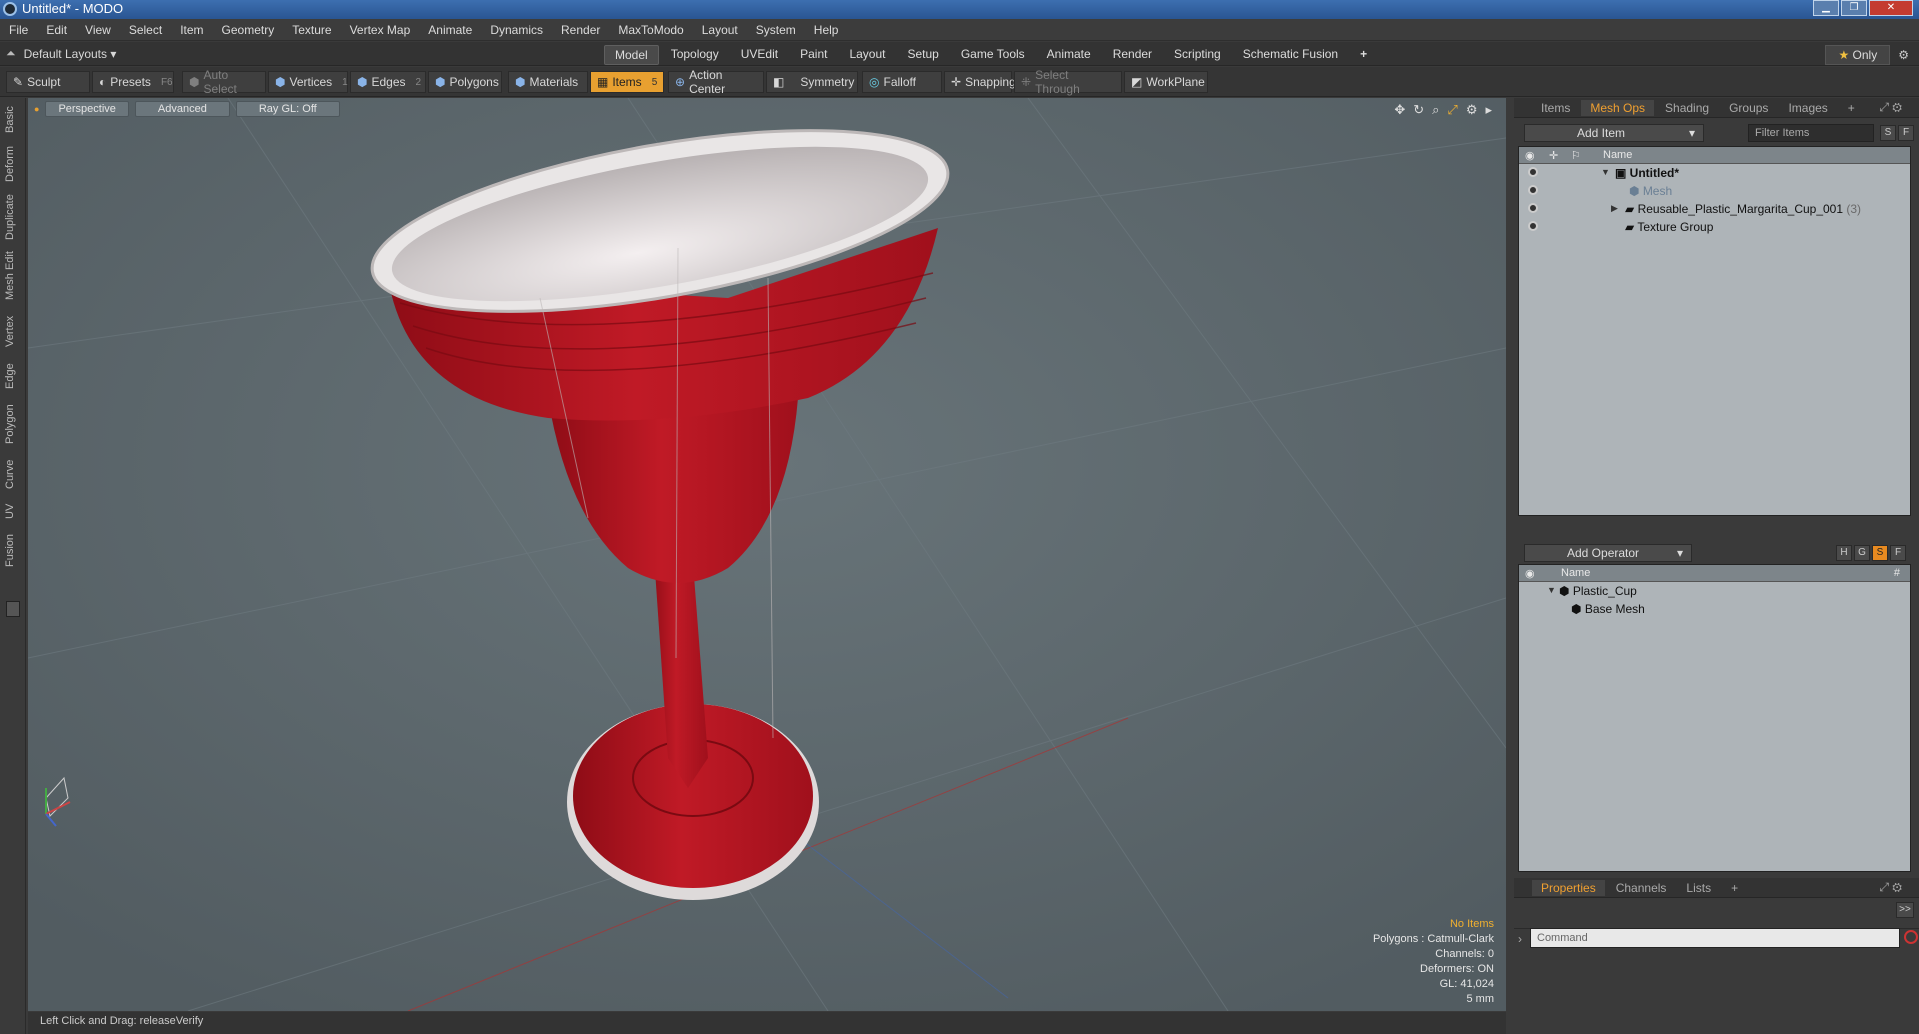  What do you see at coordinates (98, 30) in the screenshot?
I see `menu-view: View` at bounding box center [98, 30].